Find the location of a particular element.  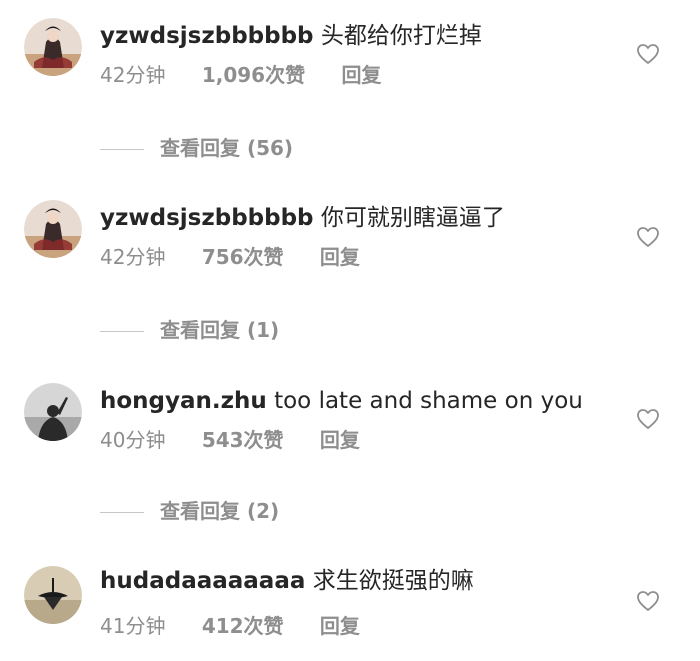

comment-likes: 756次赞 is located at coordinates (243, 257).